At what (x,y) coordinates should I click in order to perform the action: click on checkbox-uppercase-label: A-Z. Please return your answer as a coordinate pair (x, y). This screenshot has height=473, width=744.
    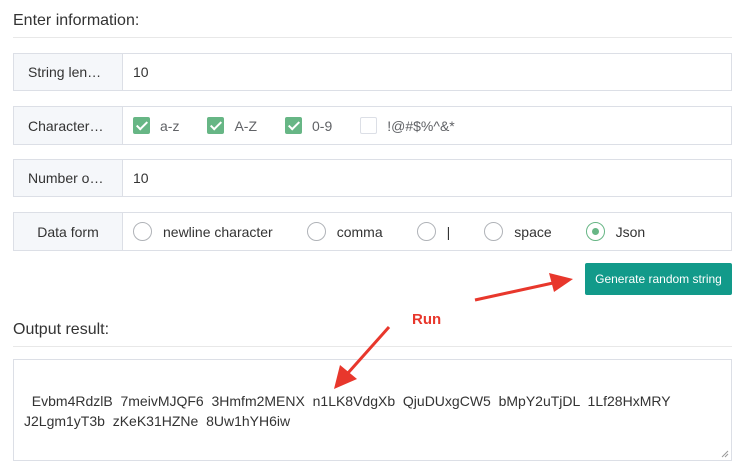
    Looking at the image, I should click on (246, 125).